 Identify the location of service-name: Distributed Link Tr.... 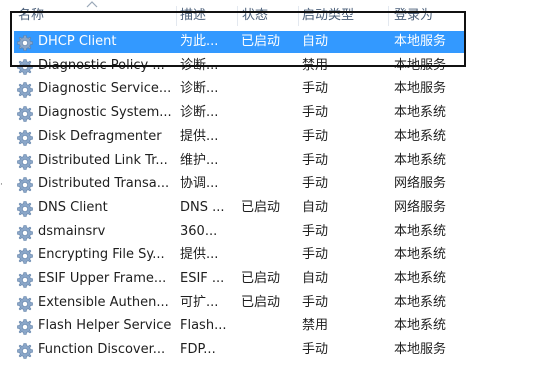
(103, 160).